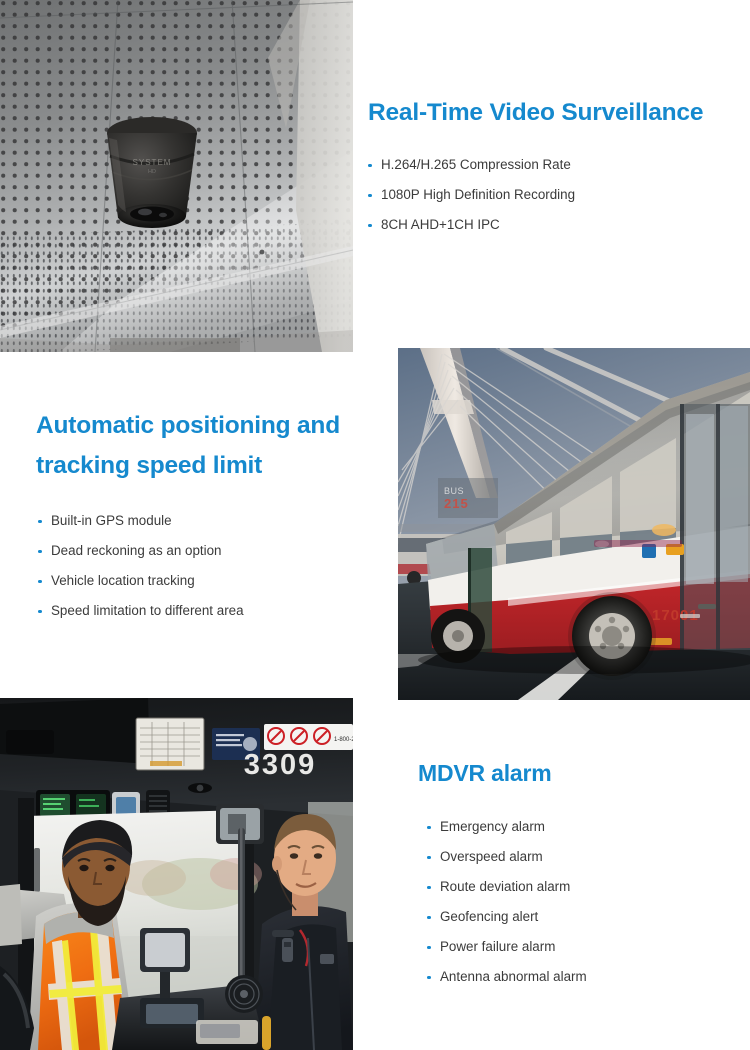 The height and width of the screenshot is (1050, 750). I want to click on bullet-text: 1080P High Definition Recording, so click(478, 194).